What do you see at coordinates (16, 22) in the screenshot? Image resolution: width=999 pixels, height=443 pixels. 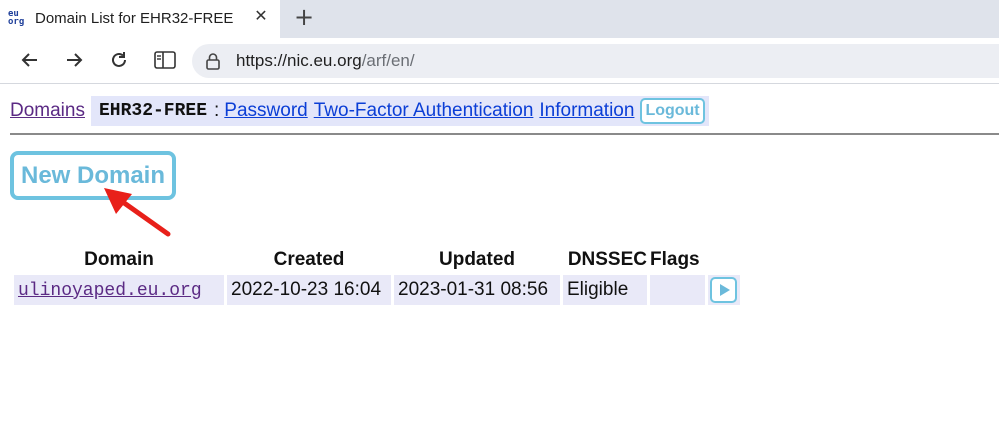 I see `favicon-line-2: org` at bounding box center [16, 22].